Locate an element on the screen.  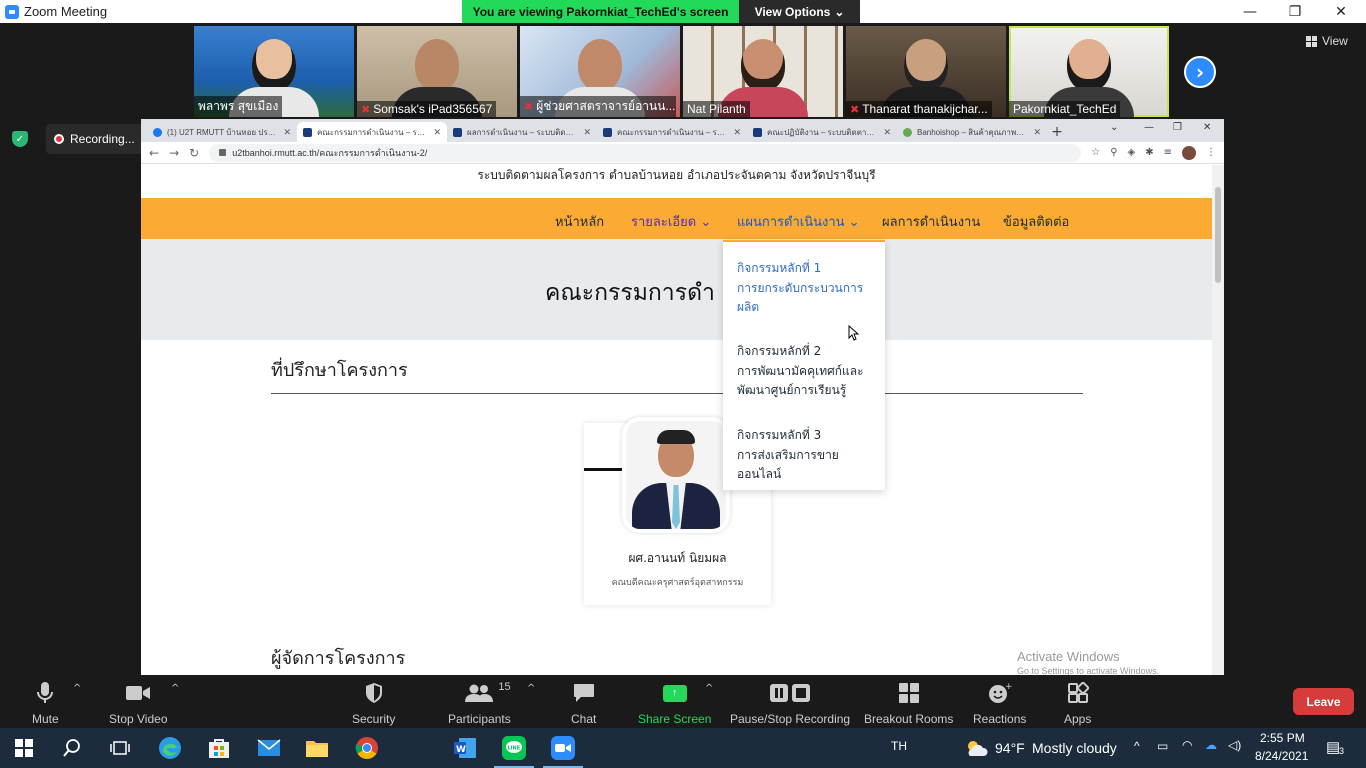
extension-icon: ⚲ is located at coordinates (1113, 152).